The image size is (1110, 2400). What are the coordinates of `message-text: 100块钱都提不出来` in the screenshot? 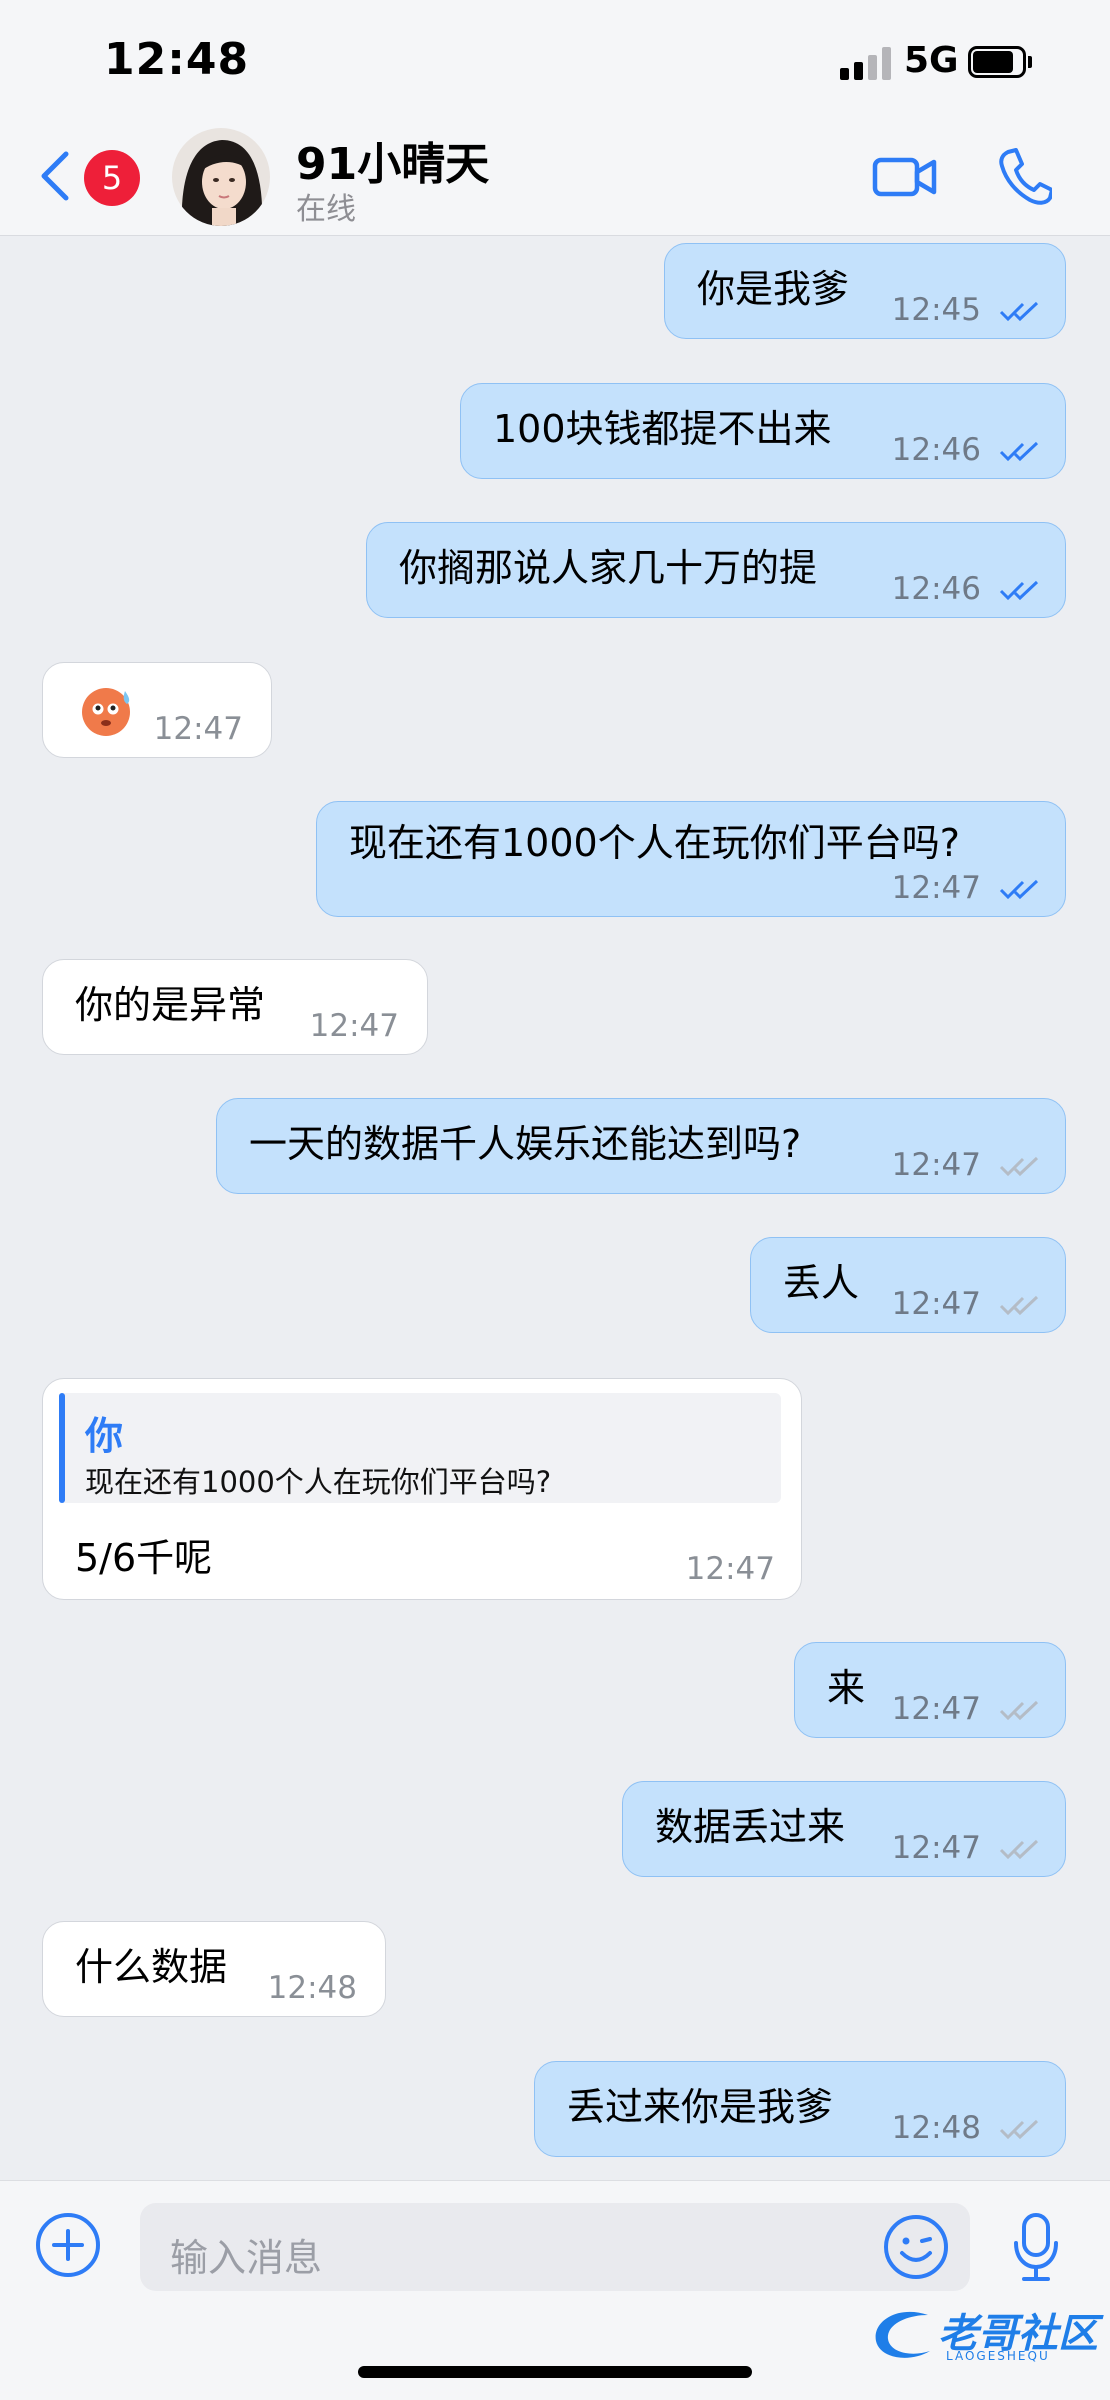 It's located at (662, 429).